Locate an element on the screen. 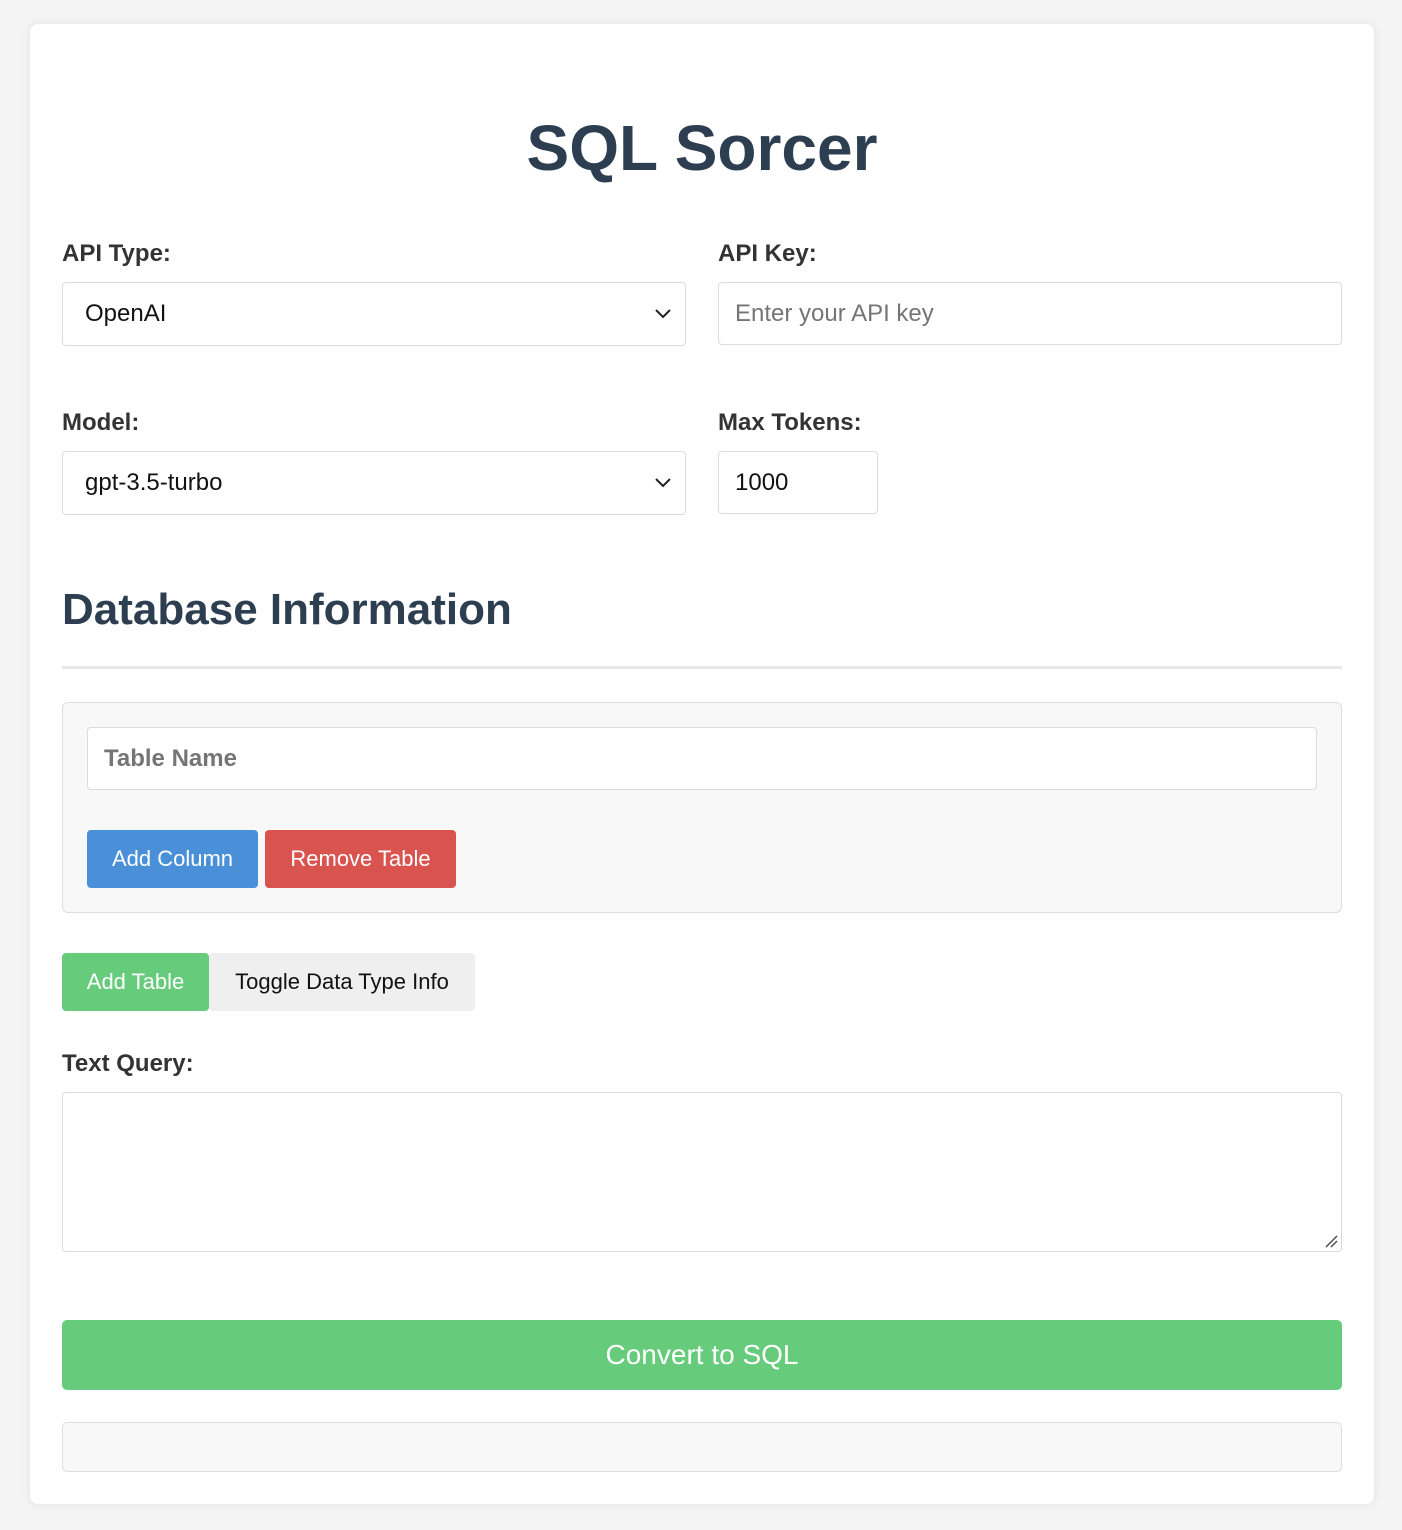 This screenshot has width=1402, height=1530. api-key-label: API Key: is located at coordinates (767, 253).